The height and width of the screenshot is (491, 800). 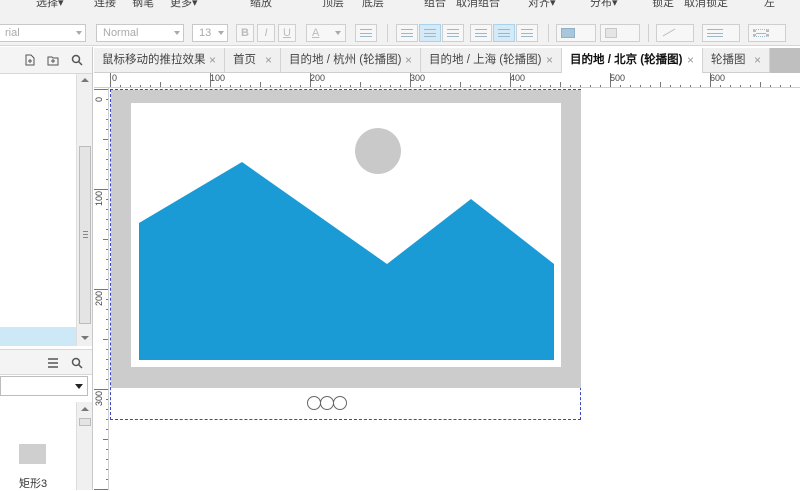 What do you see at coordinates (261, 5) in the screenshot?
I see `menu-zoom: 缩放` at bounding box center [261, 5].